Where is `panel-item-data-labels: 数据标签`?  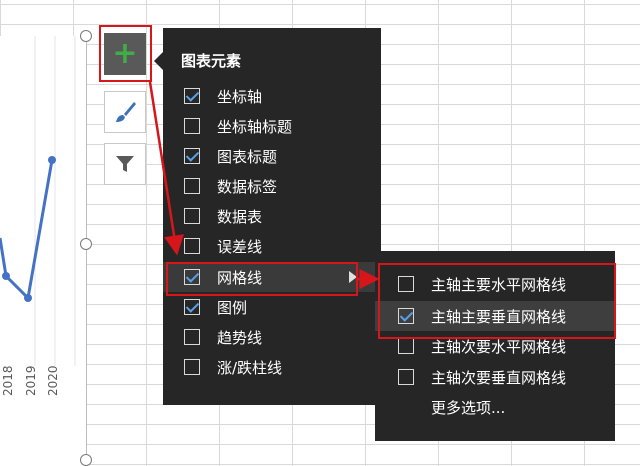 panel-item-data-labels: 数据标签 is located at coordinates (272, 186).